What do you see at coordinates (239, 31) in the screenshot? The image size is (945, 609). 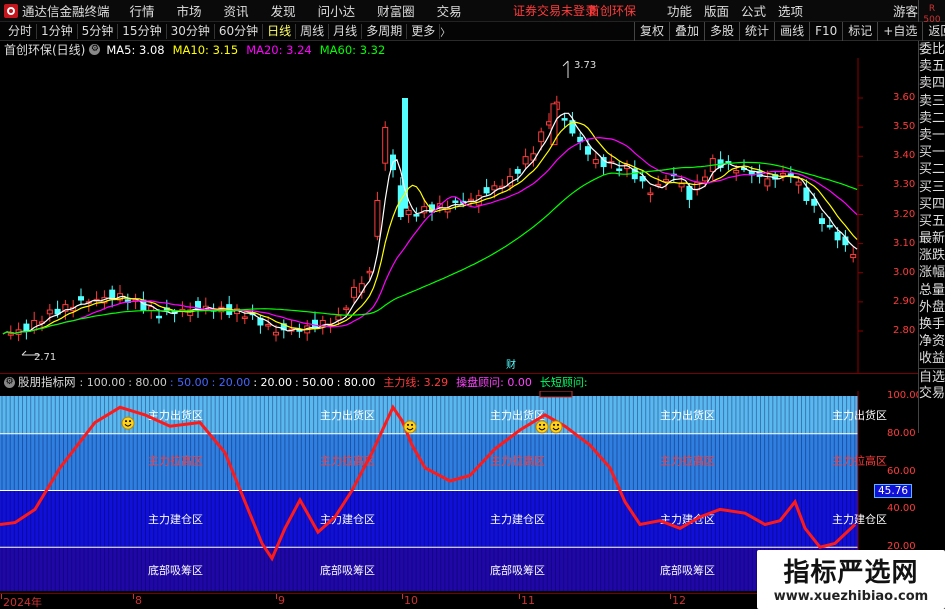 I see `period-tab: 60分钟` at bounding box center [239, 31].